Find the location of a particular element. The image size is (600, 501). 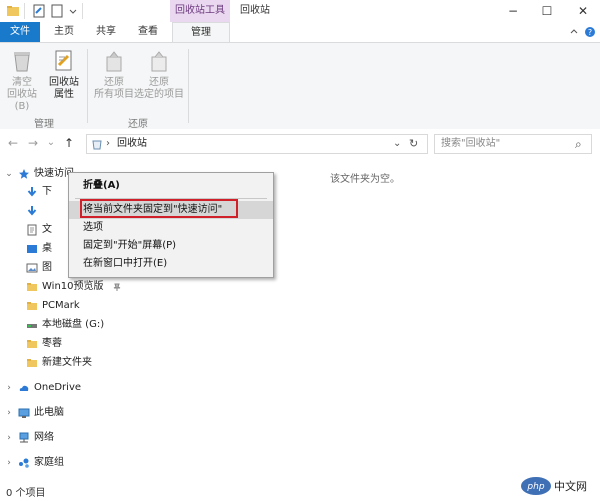

tab-manage: 管理 is located at coordinates (201, 32).